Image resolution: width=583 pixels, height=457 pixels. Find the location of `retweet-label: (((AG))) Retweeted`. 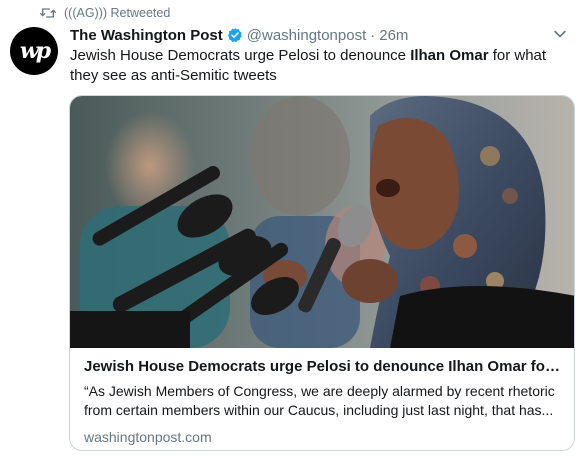

retweet-label: (((AG))) Retweeted is located at coordinates (117, 13).